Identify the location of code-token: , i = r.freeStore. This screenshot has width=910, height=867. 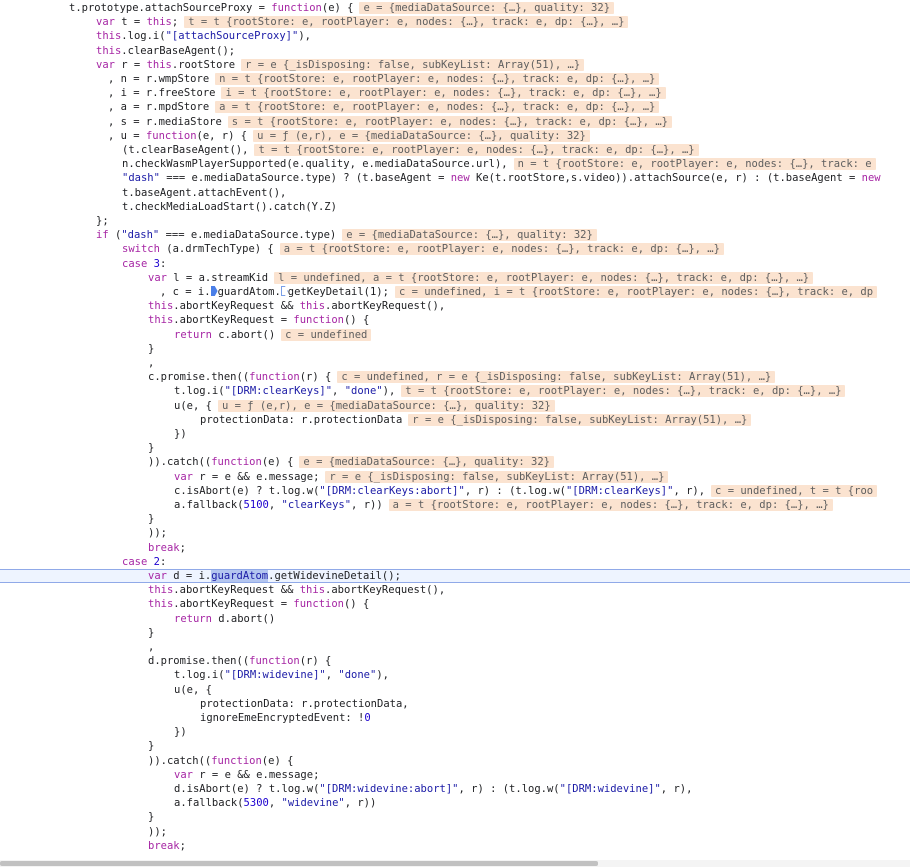
(162, 93).